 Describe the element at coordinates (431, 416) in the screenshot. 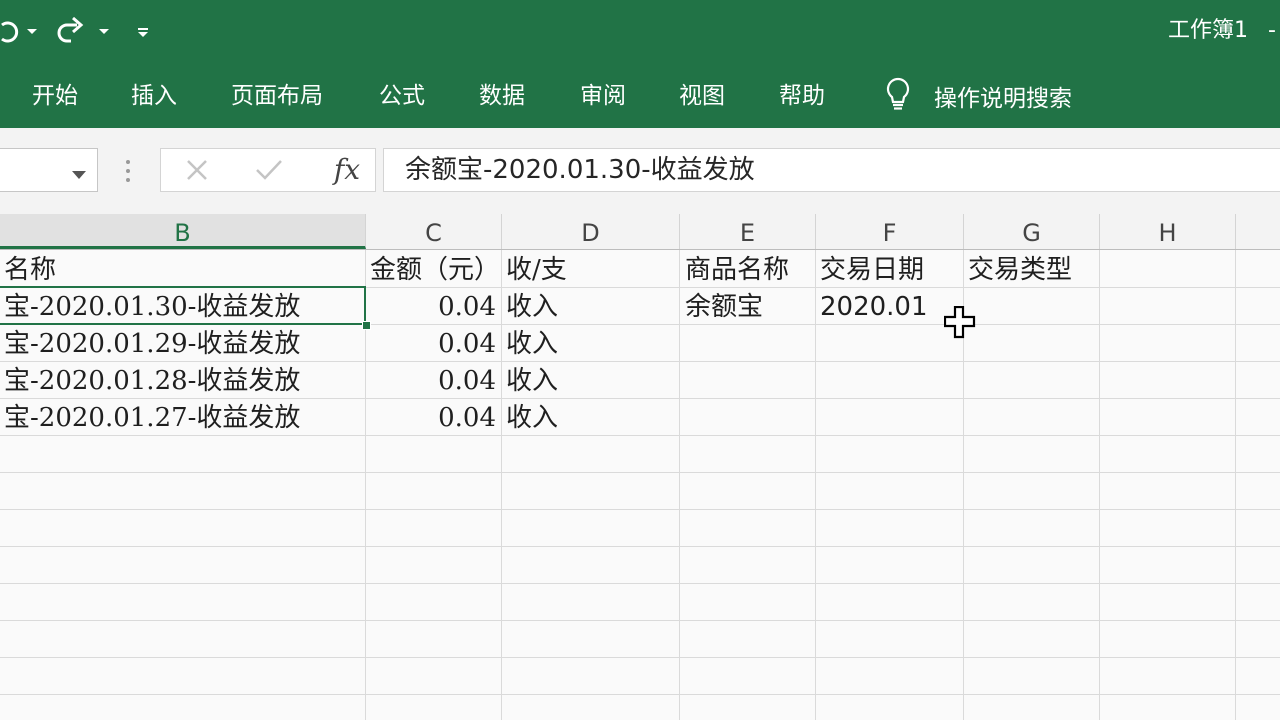

I see `cell-c5: 0.04` at that location.